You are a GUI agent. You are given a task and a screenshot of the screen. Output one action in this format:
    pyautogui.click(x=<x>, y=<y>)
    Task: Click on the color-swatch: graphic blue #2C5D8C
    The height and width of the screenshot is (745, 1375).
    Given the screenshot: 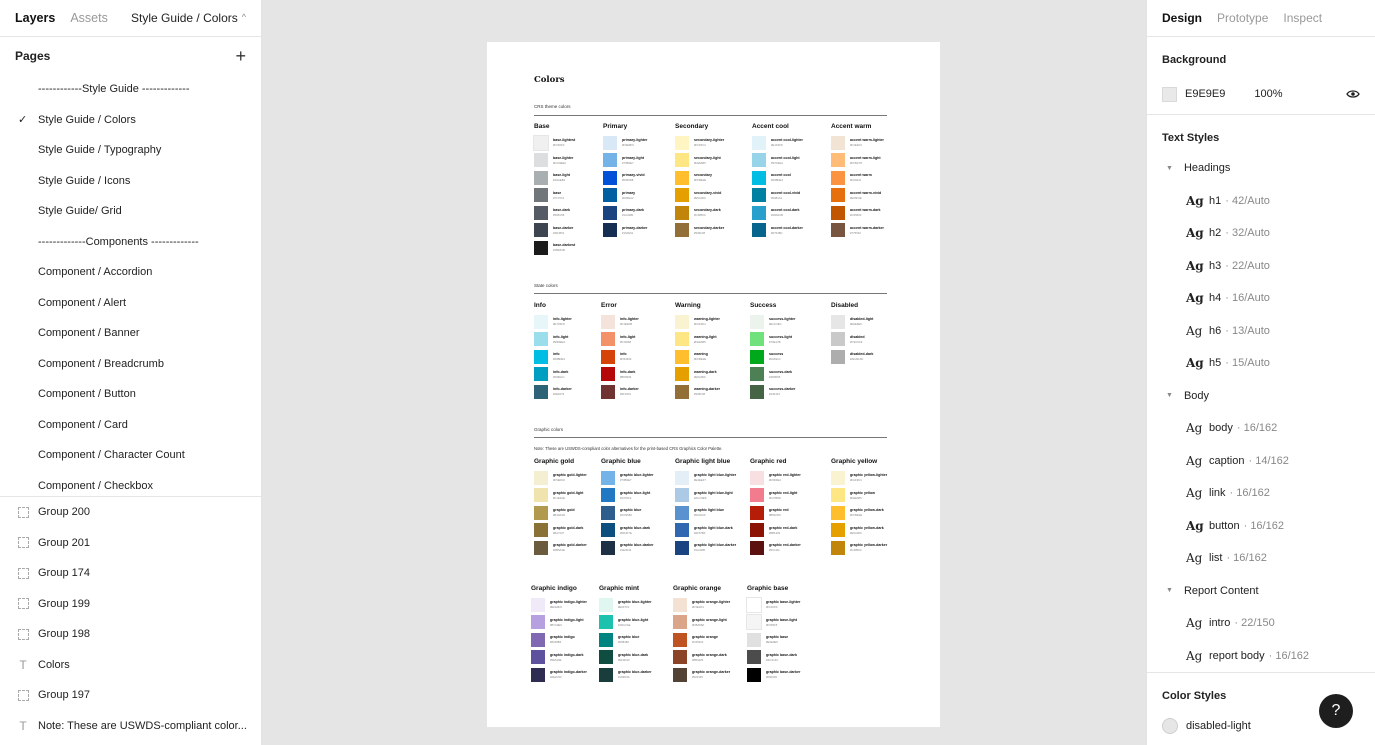 What is the action you would take?
    pyautogui.click(x=636, y=513)
    